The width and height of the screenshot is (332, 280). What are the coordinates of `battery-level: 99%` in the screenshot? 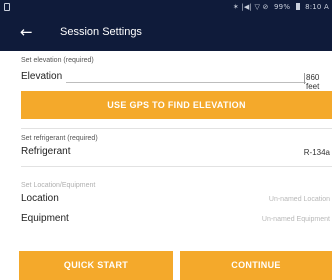 It's located at (282, 7).